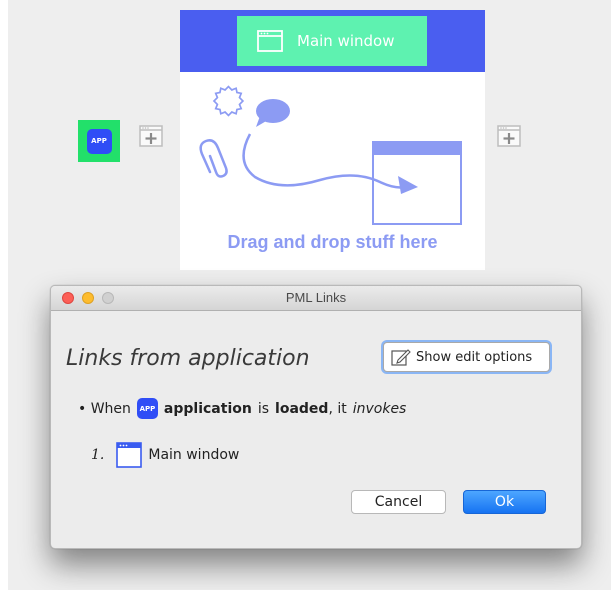 The width and height of the screenshot is (611, 590). Describe the element at coordinates (332, 242) in the screenshot. I see `dropzone-text: Drag and drop stuff here` at that location.